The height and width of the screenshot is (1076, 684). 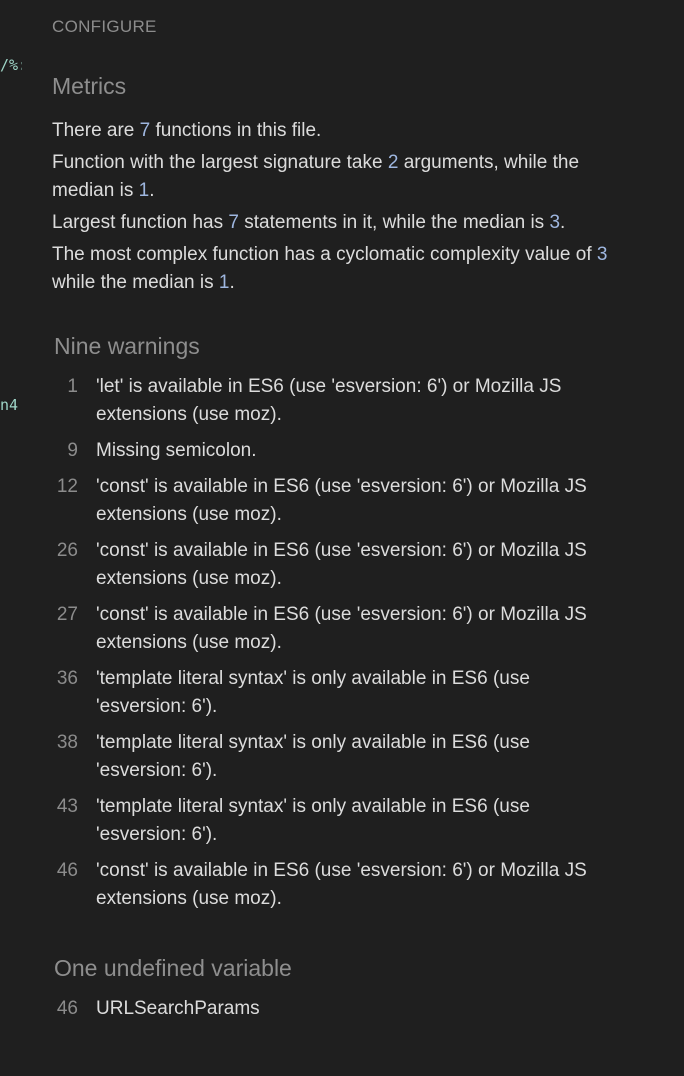 What do you see at coordinates (67, 806) in the screenshot?
I see `warning-line-number: 43` at bounding box center [67, 806].